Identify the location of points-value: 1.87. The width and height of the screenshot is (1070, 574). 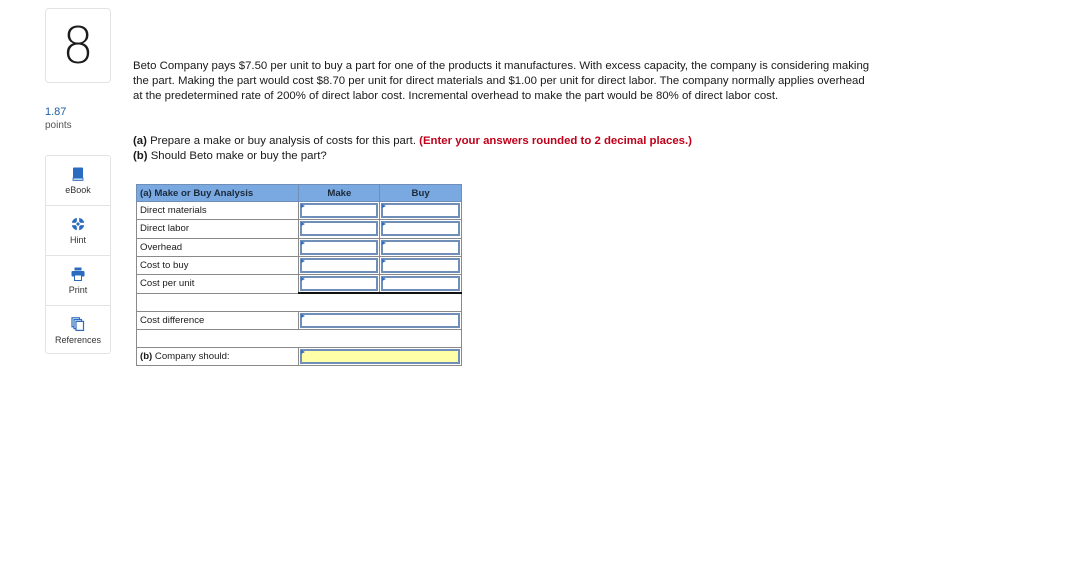
(56, 112).